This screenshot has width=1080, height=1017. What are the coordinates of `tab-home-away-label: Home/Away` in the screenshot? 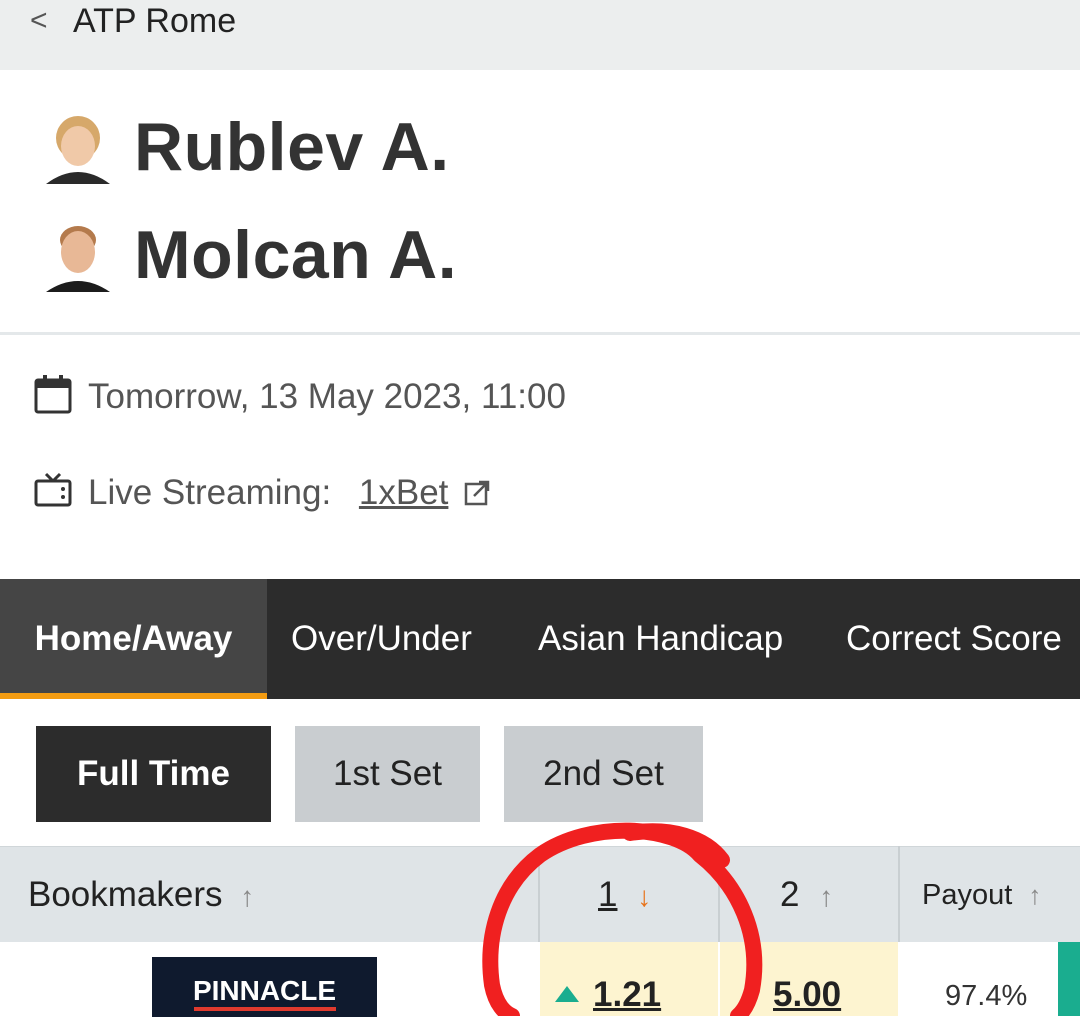 It's located at (133, 638).